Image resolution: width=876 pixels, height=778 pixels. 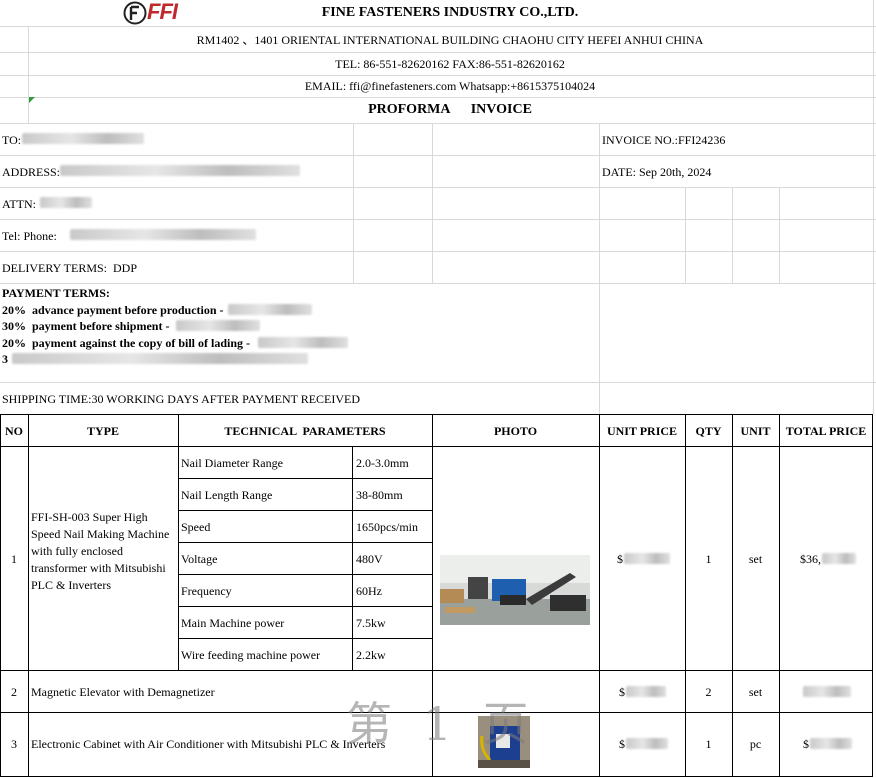 What do you see at coordinates (56, 293) in the screenshot?
I see `payment-terms-title: PAYMENT TERMS:` at bounding box center [56, 293].